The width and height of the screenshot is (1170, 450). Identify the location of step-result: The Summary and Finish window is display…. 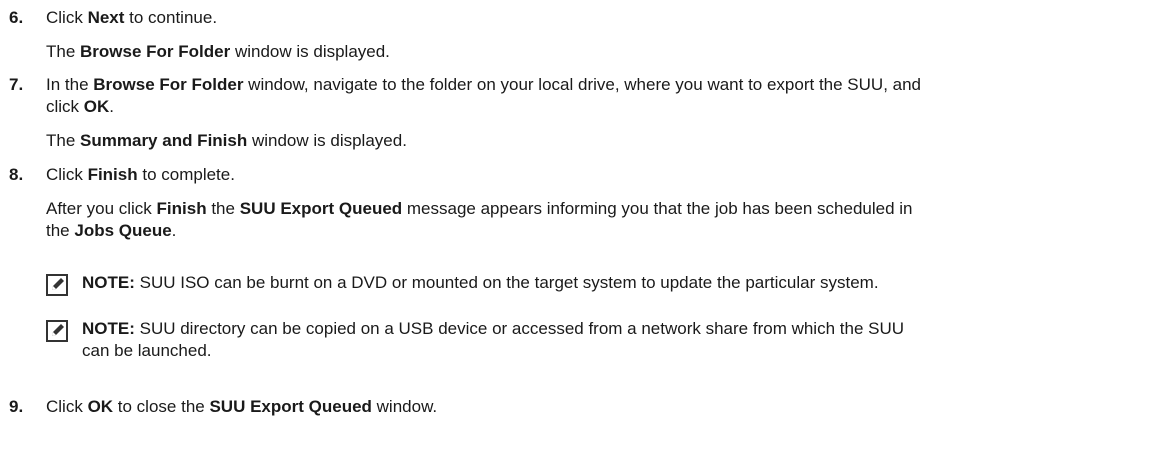
(226, 140).